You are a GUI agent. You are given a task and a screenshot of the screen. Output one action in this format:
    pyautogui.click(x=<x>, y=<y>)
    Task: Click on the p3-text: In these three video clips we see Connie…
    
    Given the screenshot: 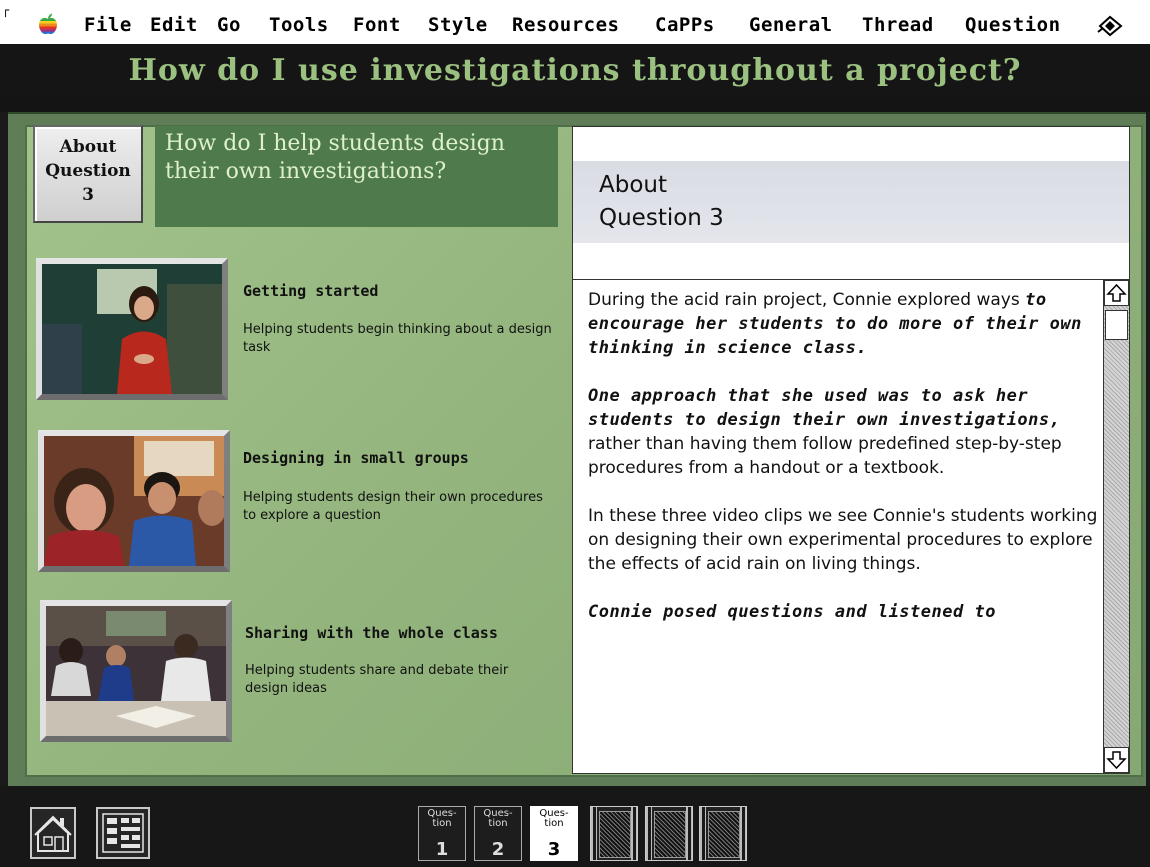 What is the action you would take?
    pyautogui.click(x=843, y=540)
    